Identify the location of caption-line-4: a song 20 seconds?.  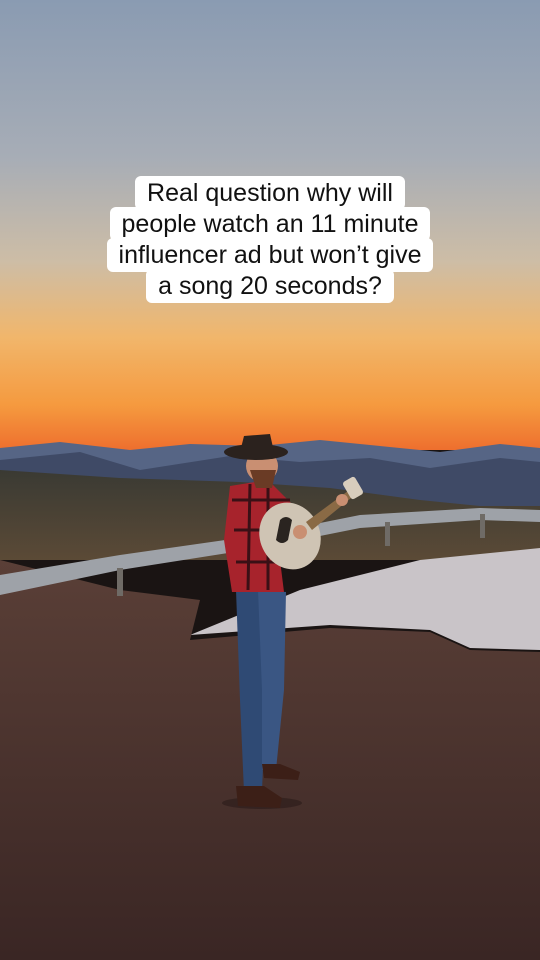
(270, 286).